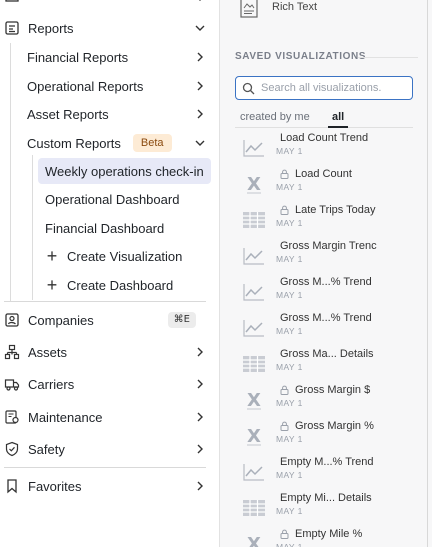  Describe the element at coordinates (327, 438) in the screenshot. I see `visualization-item: X Gross Margin % MAY 1` at that location.